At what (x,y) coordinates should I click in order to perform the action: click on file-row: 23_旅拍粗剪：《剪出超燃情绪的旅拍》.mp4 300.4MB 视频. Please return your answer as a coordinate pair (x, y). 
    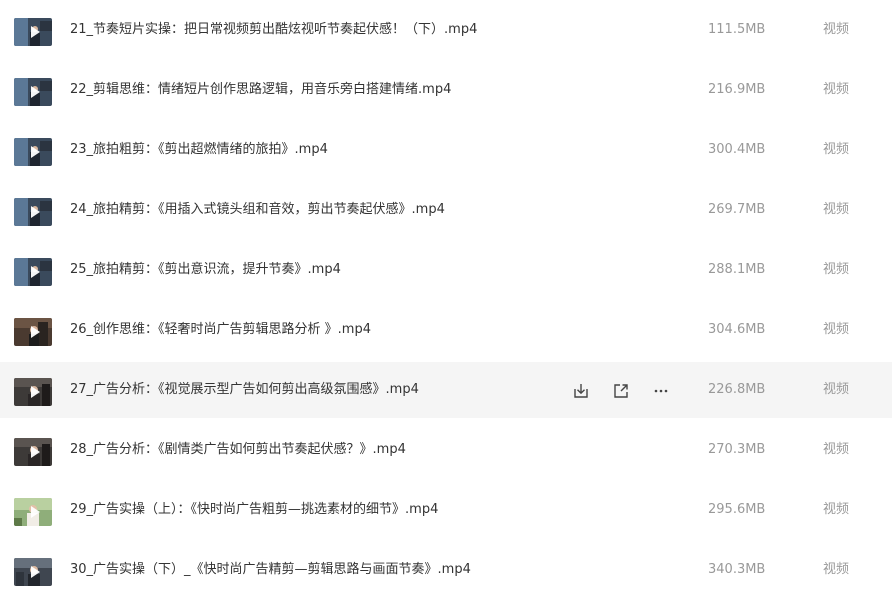
    Looking at the image, I should click on (446, 150).